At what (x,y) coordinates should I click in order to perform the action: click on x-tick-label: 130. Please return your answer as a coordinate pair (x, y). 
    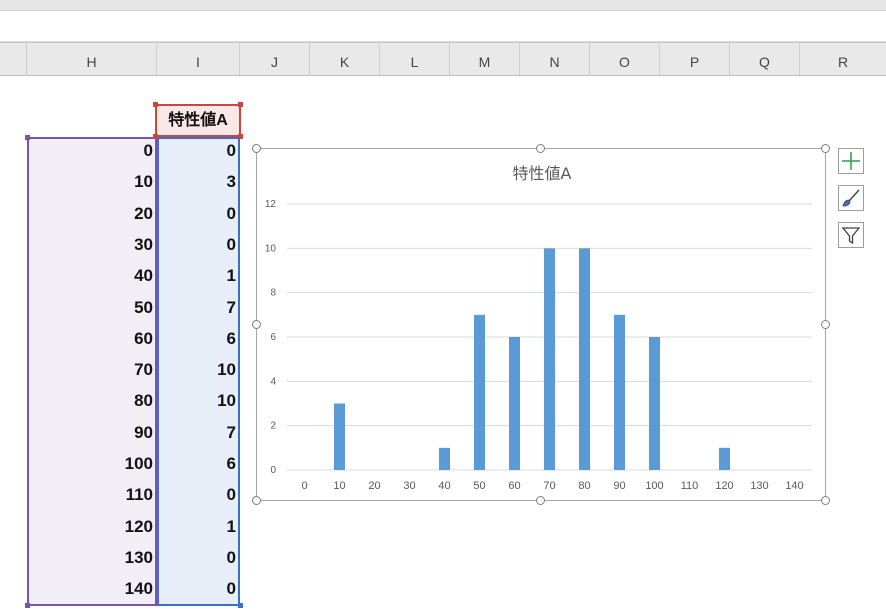
    Looking at the image, I should click on (759, 486).